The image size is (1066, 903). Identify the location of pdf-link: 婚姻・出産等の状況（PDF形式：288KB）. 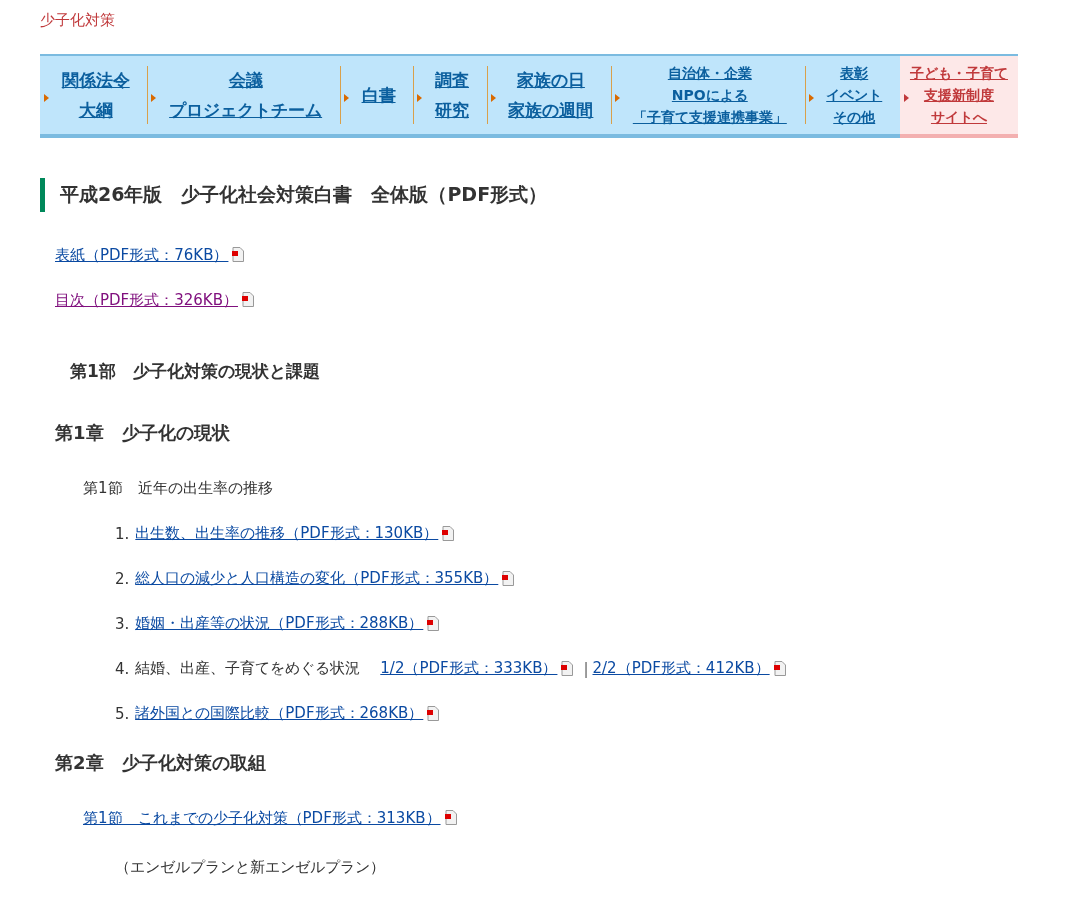
(279, 623).